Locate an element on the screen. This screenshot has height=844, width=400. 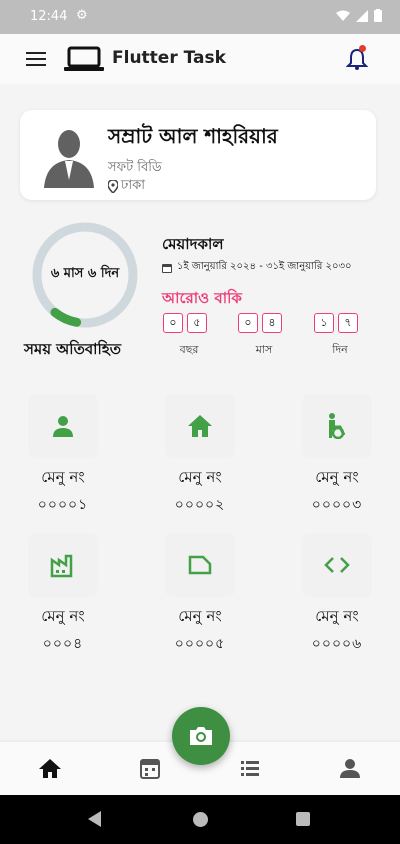
nav-list-icon is located at coordinates (250, 768).